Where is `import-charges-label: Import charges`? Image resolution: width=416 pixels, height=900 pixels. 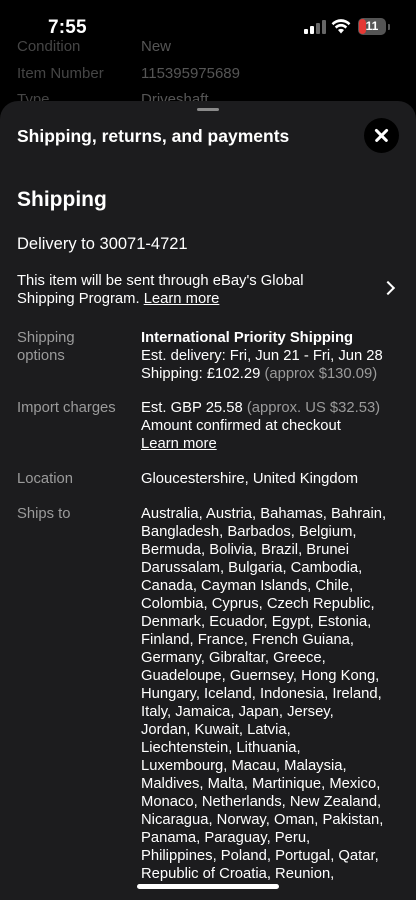
import-charges-label: Import charges is located at coordinates (66, 408).